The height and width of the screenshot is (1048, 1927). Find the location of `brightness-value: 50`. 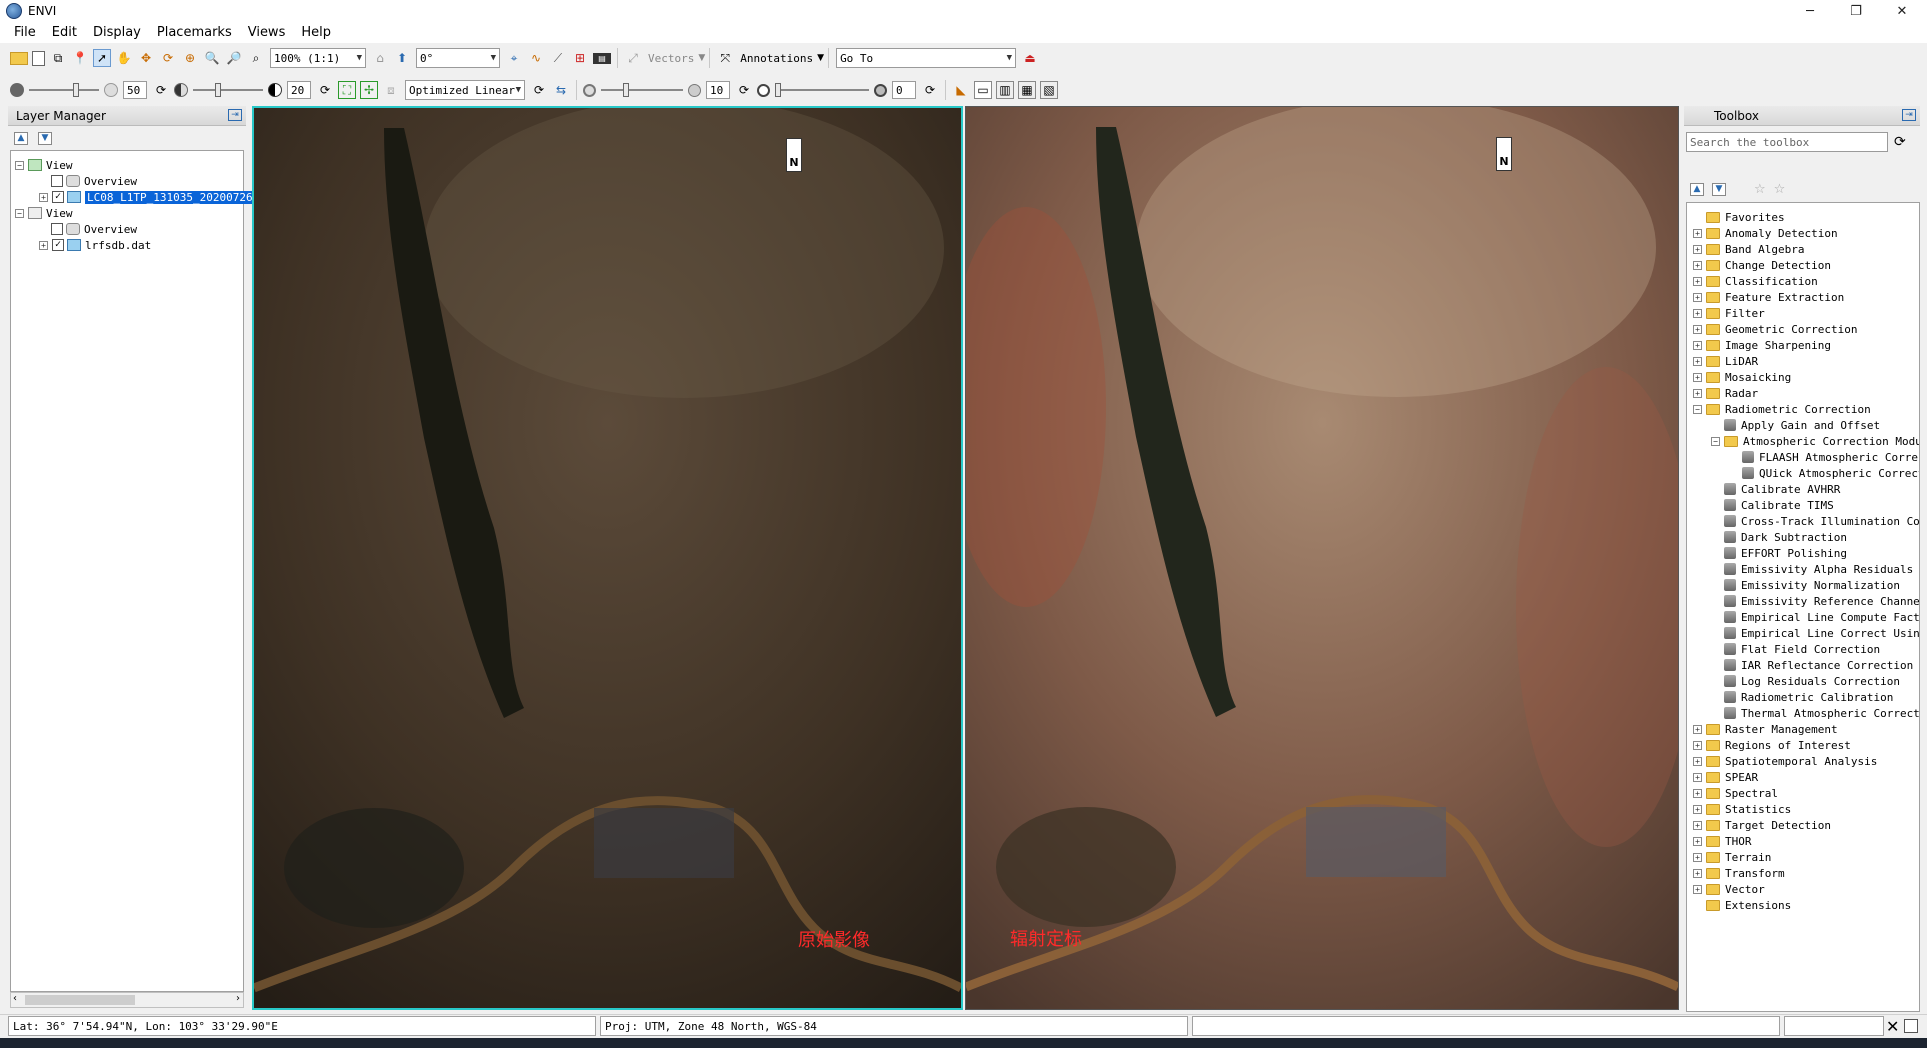

brightness-value: 50 is located at coordinates (135, 90).